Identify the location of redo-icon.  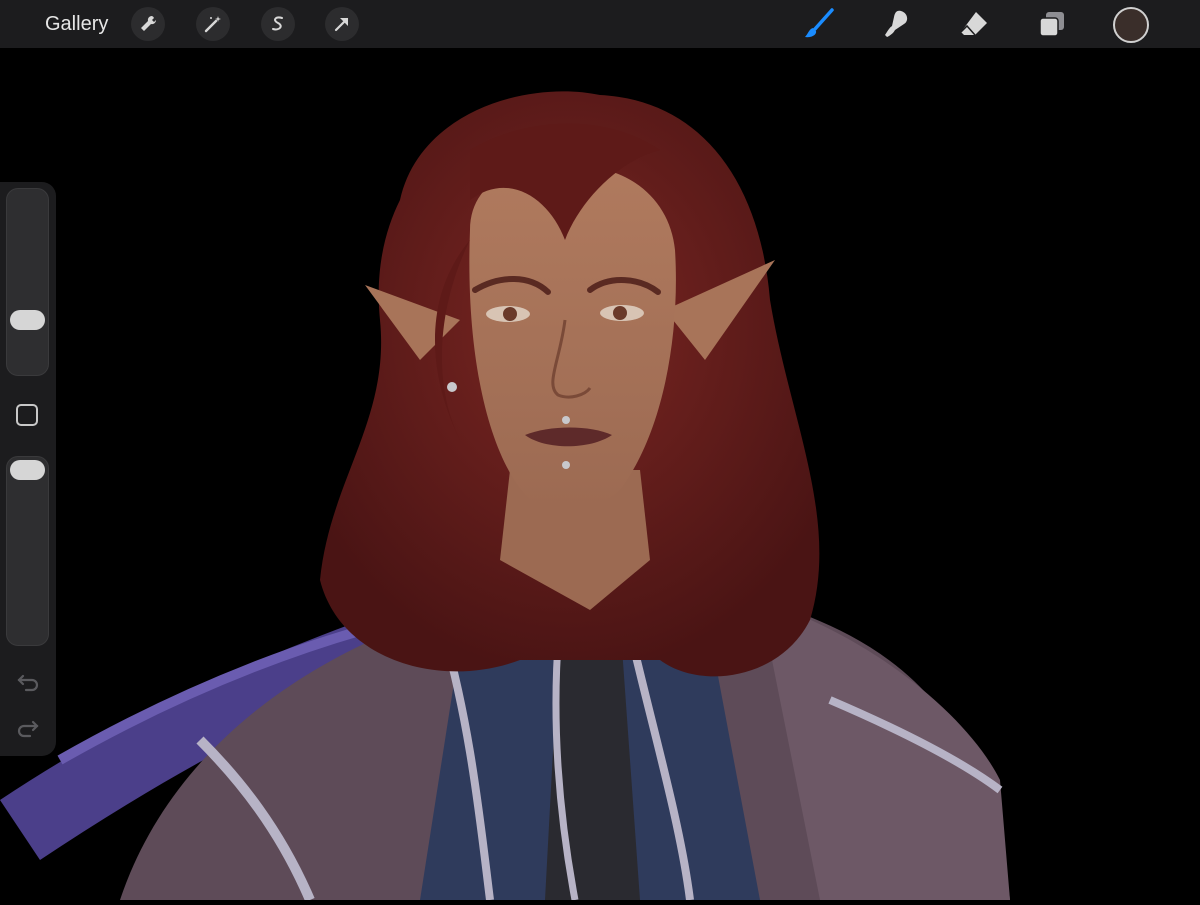
(28, 729).